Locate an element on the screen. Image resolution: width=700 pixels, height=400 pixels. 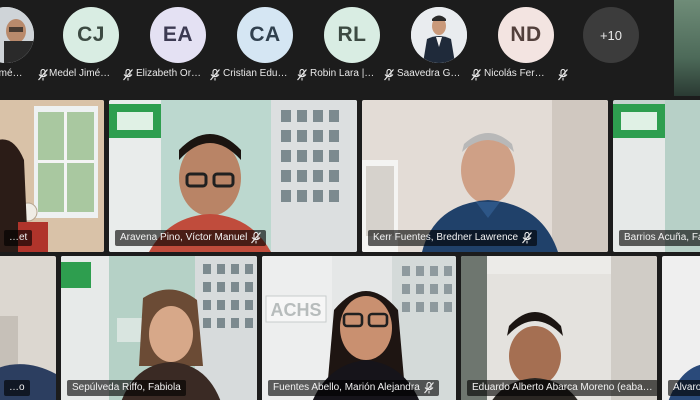
video-feed: ACHS is located at coordinates (359, 328).